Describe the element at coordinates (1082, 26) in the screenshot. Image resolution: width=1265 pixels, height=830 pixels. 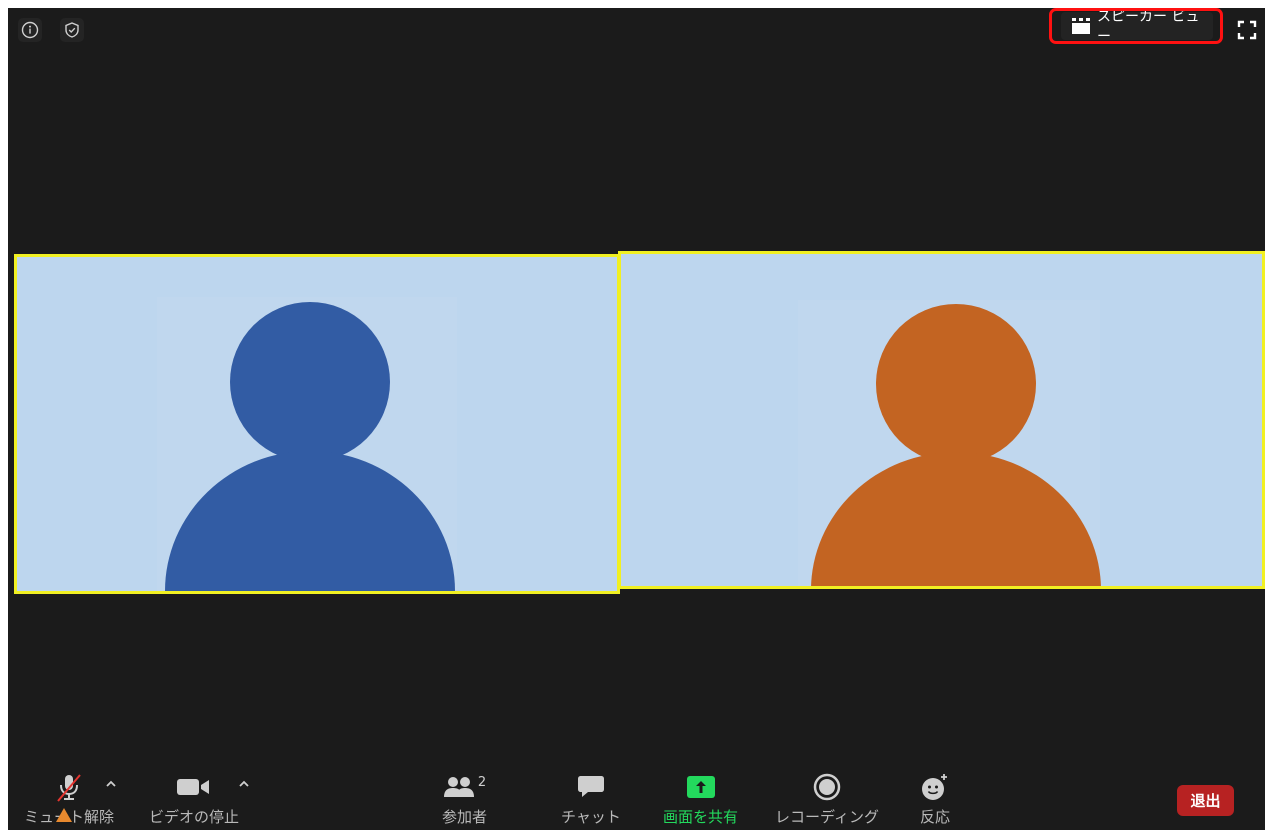
I see `gallery-grid-icon` at that location.